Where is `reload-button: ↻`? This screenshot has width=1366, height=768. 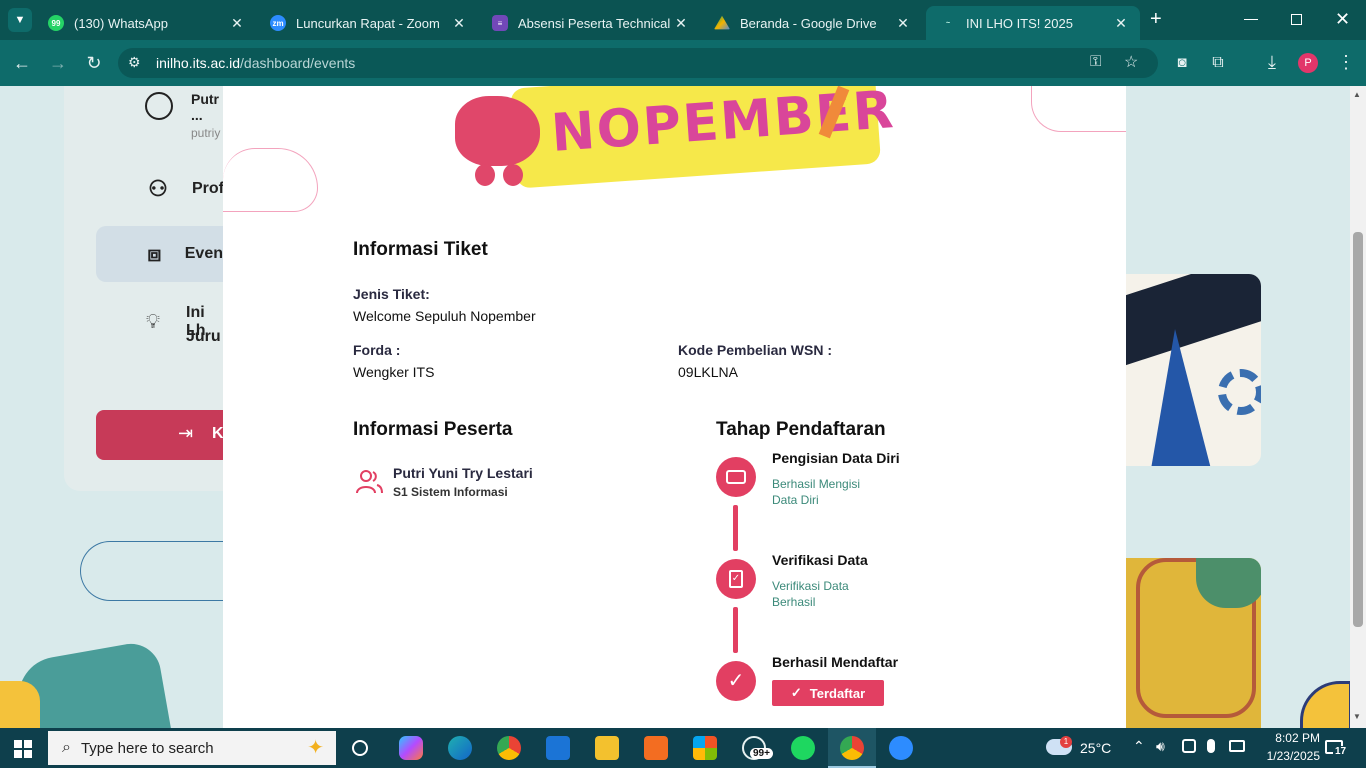
reload-button: ↻ is located at coordinates (94, 63).